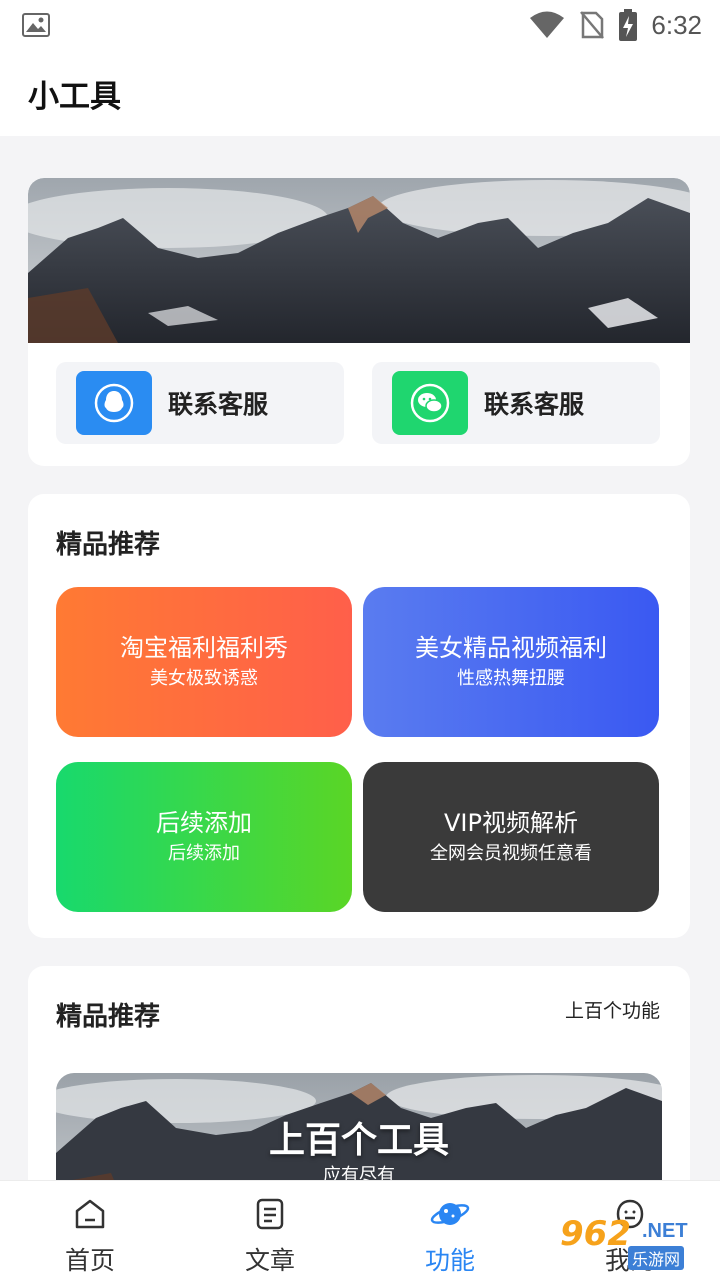  What do you see at coordinates (74, 96) in the screenshot?
I see `page-title: 小工具` at bounding box center [74, 96].